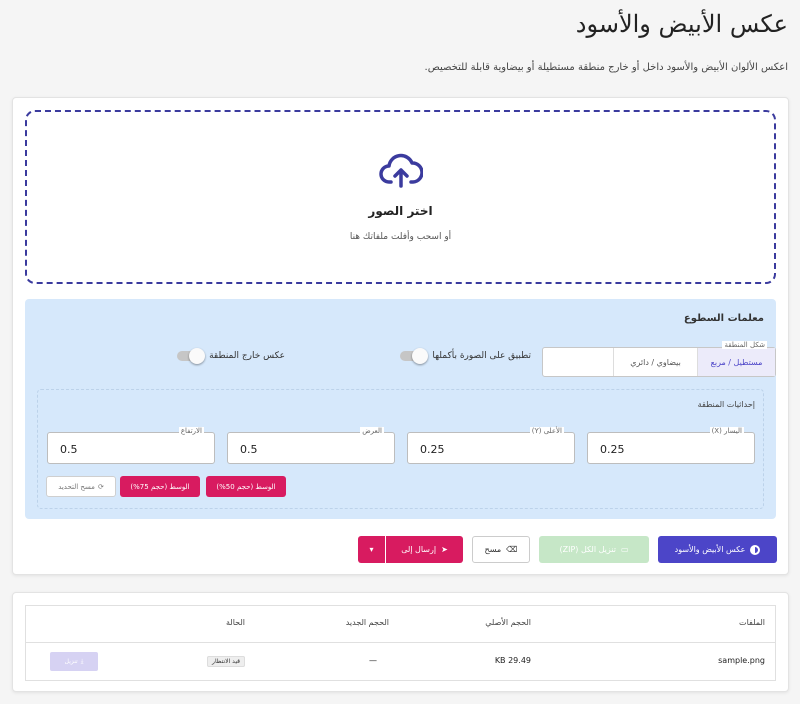 This screenshot has height=704, width=800. I want to click on upload-subtitle: أو اسحب وأفلت ملفاتك هنا, so click(400, 237).